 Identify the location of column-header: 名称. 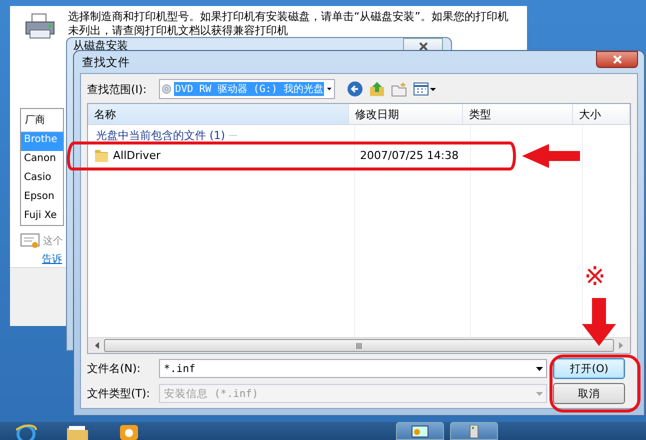
(218, 114).